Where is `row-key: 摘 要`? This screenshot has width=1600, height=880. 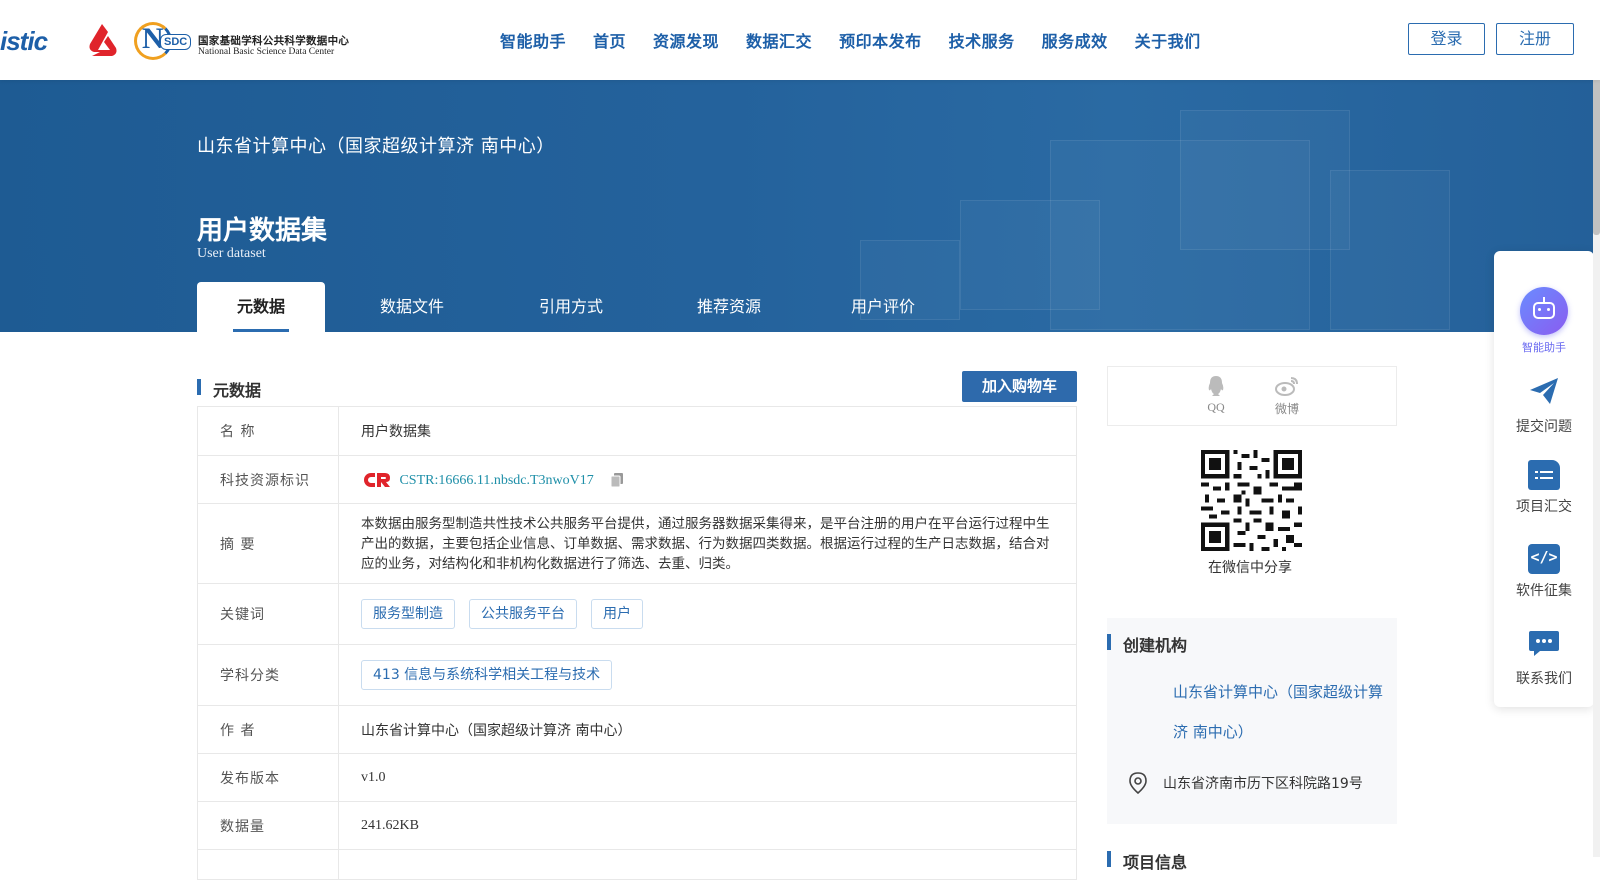
row-key: 摘 要 is located at coordinates (268, 543).